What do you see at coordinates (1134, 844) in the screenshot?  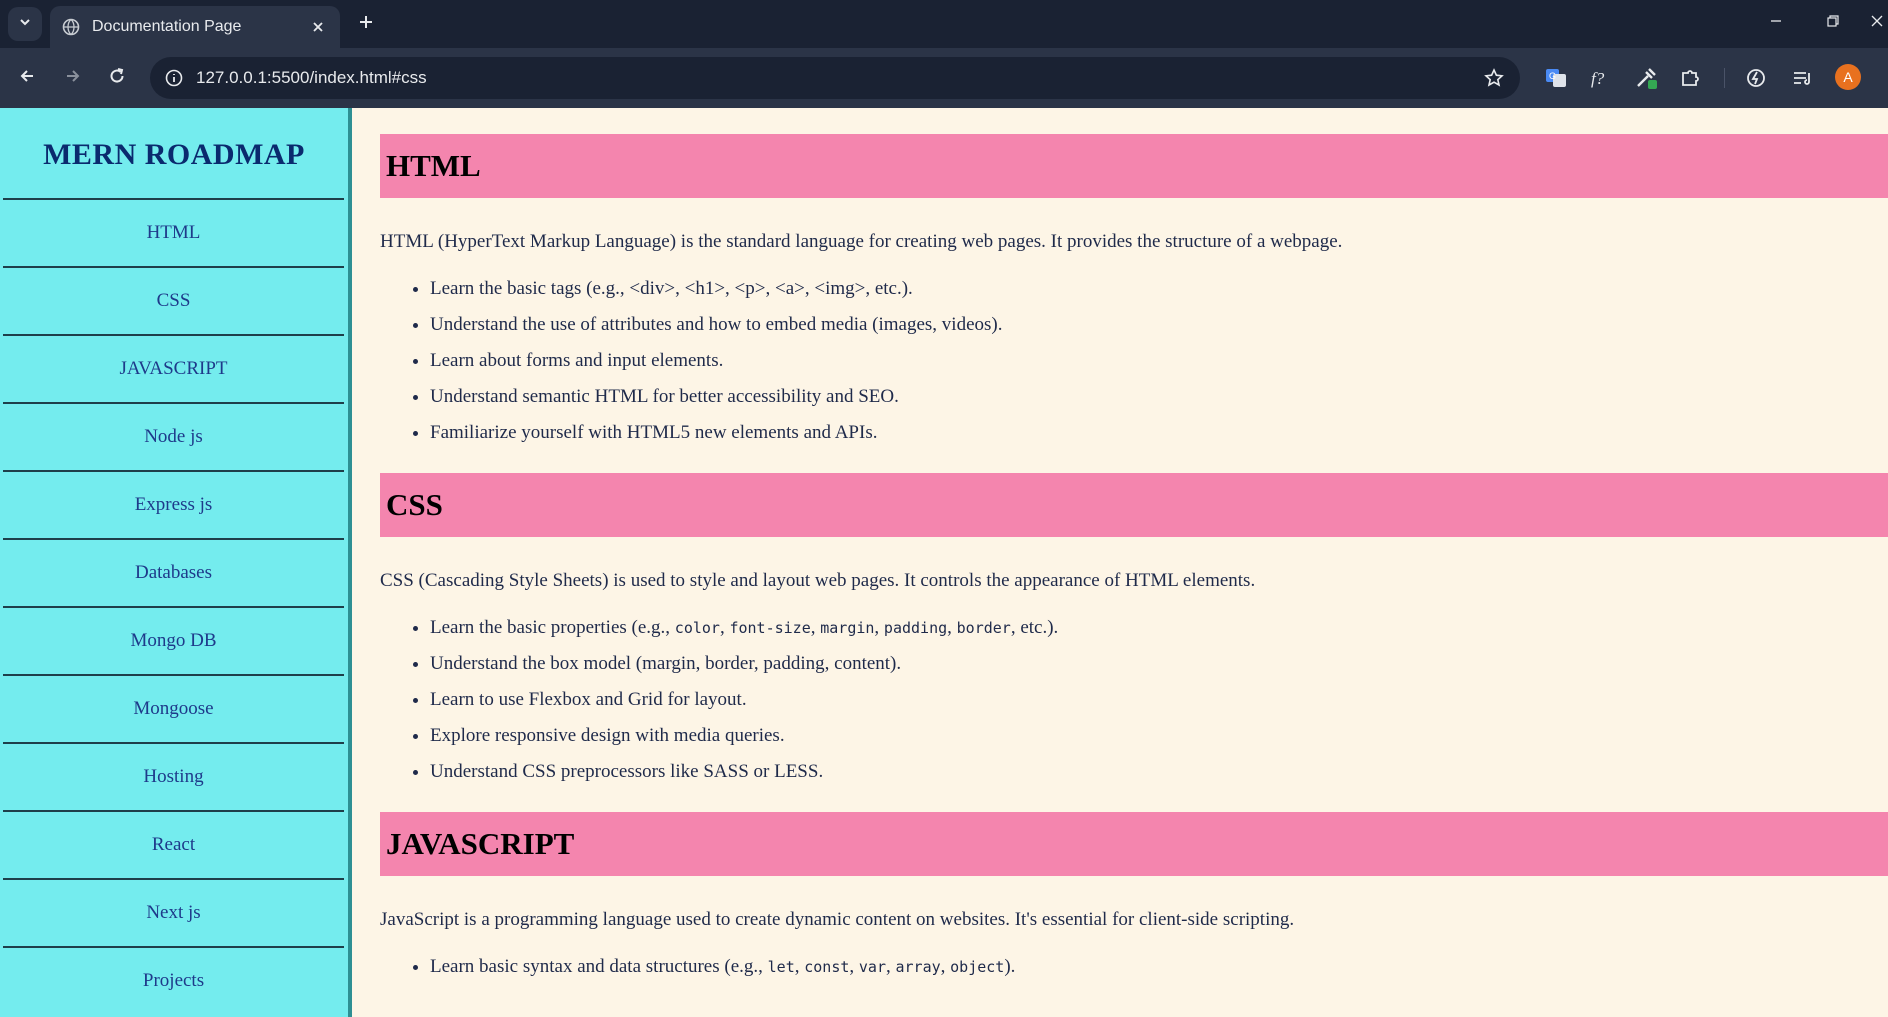 I see `section-header: JAVASCRIPT` at bounding box center [1134, 844].